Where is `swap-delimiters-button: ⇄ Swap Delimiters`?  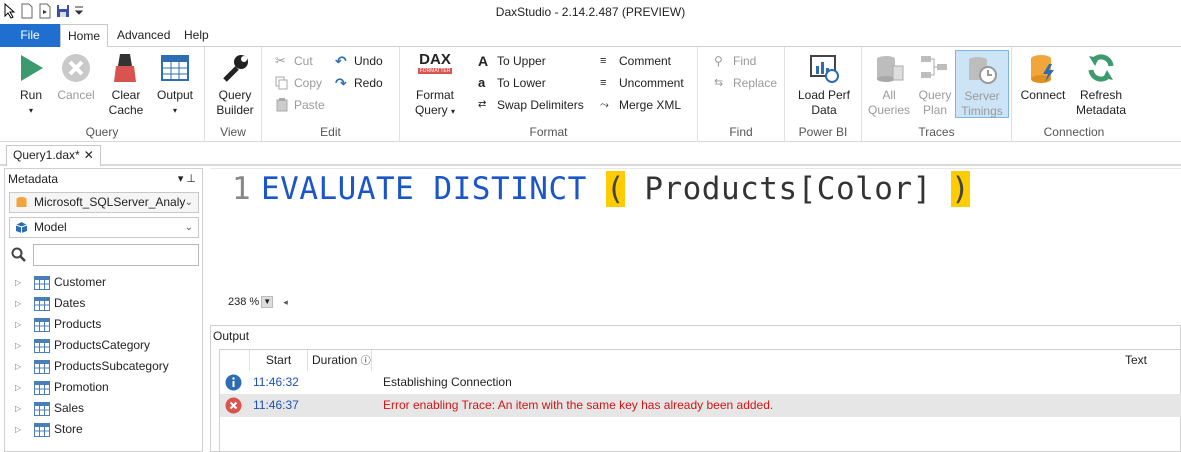 swap-delimiters-button: ⇄ Swap Delimiters is located at coordinates (531, 105).